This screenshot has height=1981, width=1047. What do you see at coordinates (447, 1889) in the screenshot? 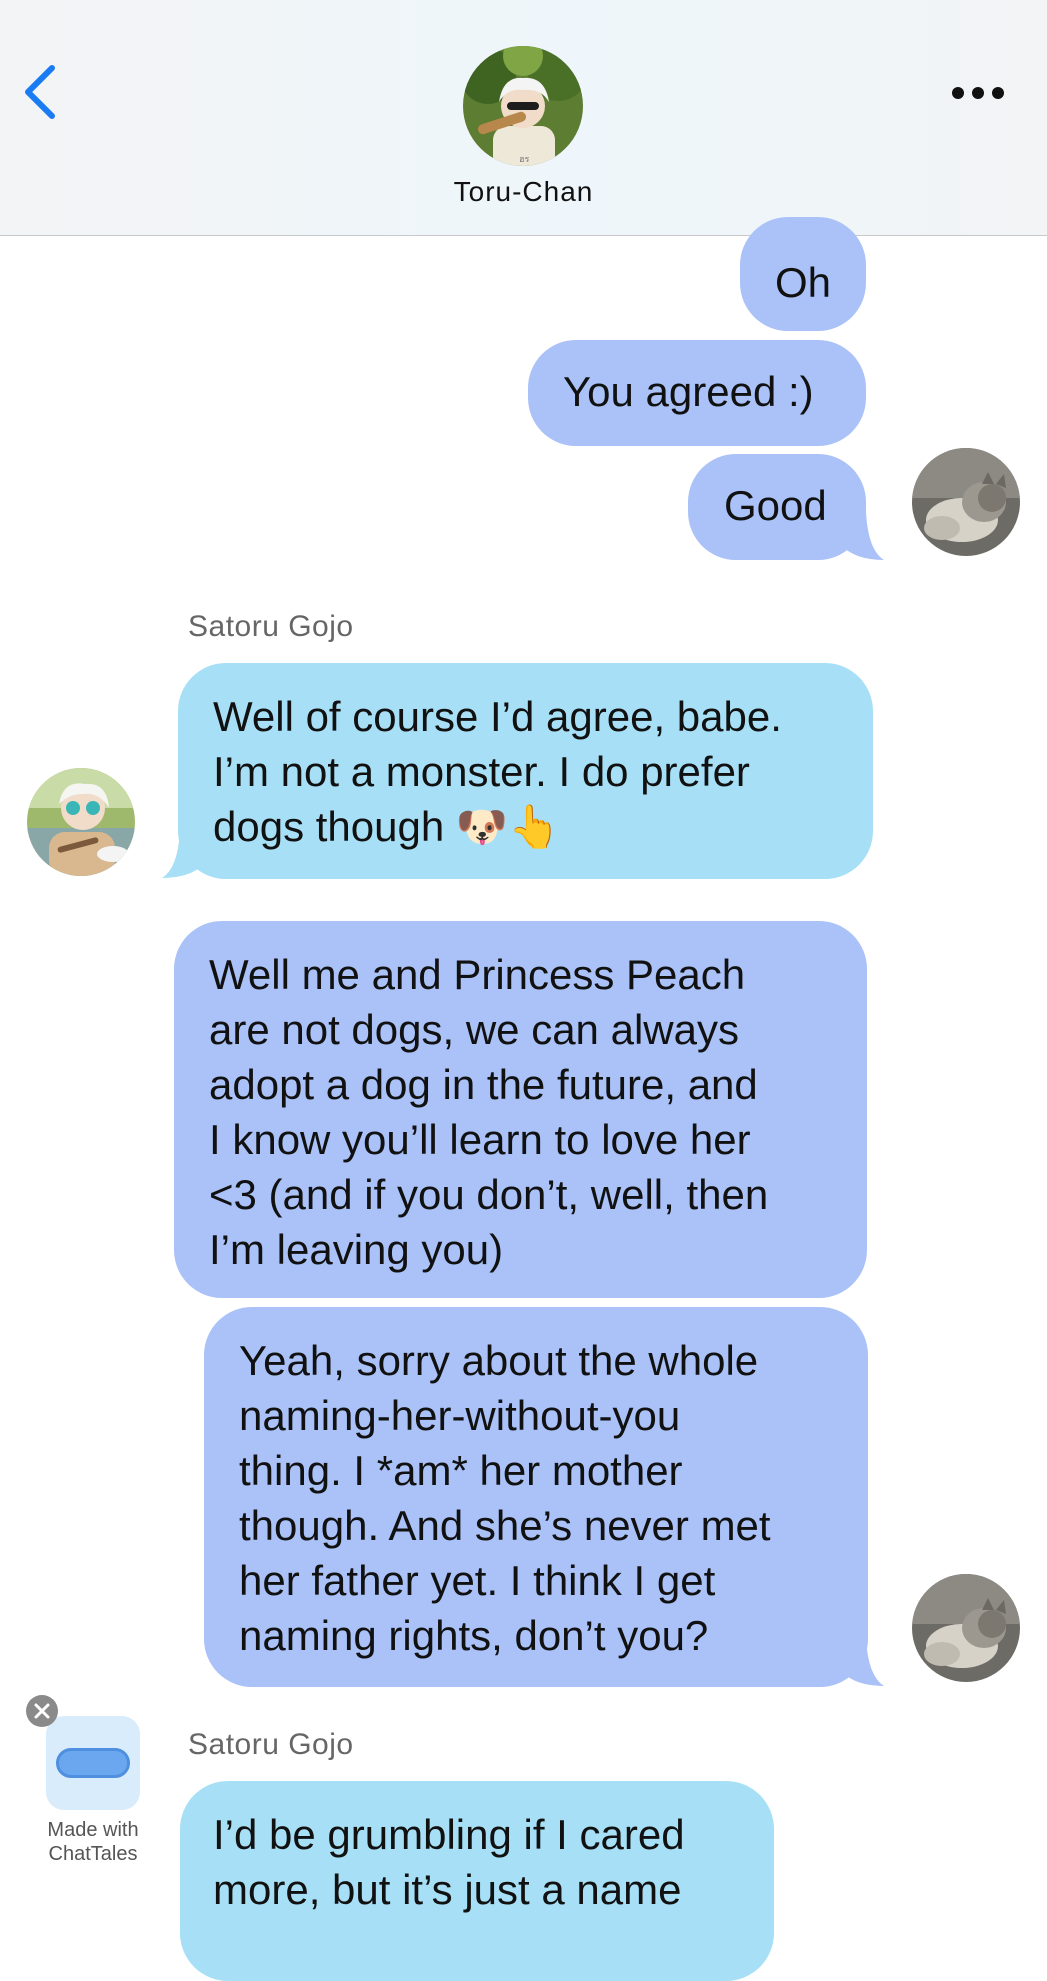
I see `message-line: more, but it’s just a name` at bounding box center [447, 1889].